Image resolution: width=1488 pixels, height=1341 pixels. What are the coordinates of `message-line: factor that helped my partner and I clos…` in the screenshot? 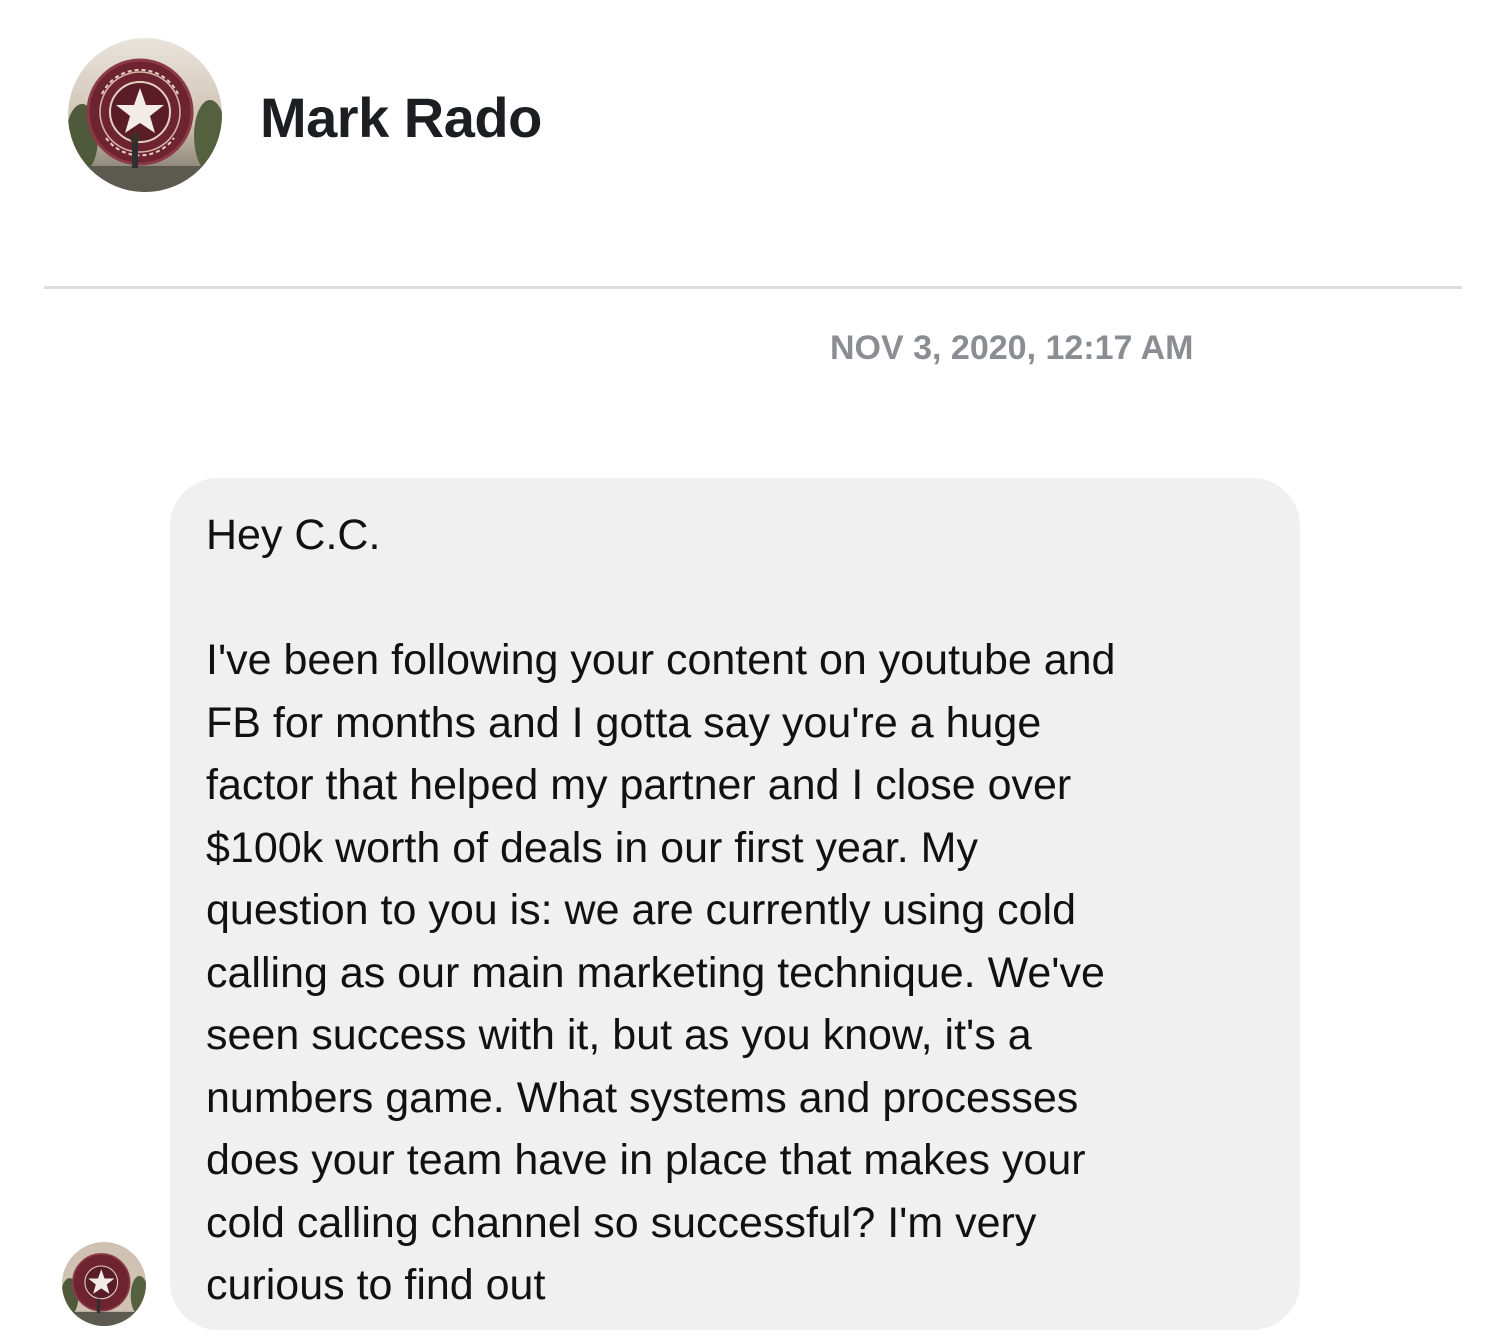 It's located at (639, 785).